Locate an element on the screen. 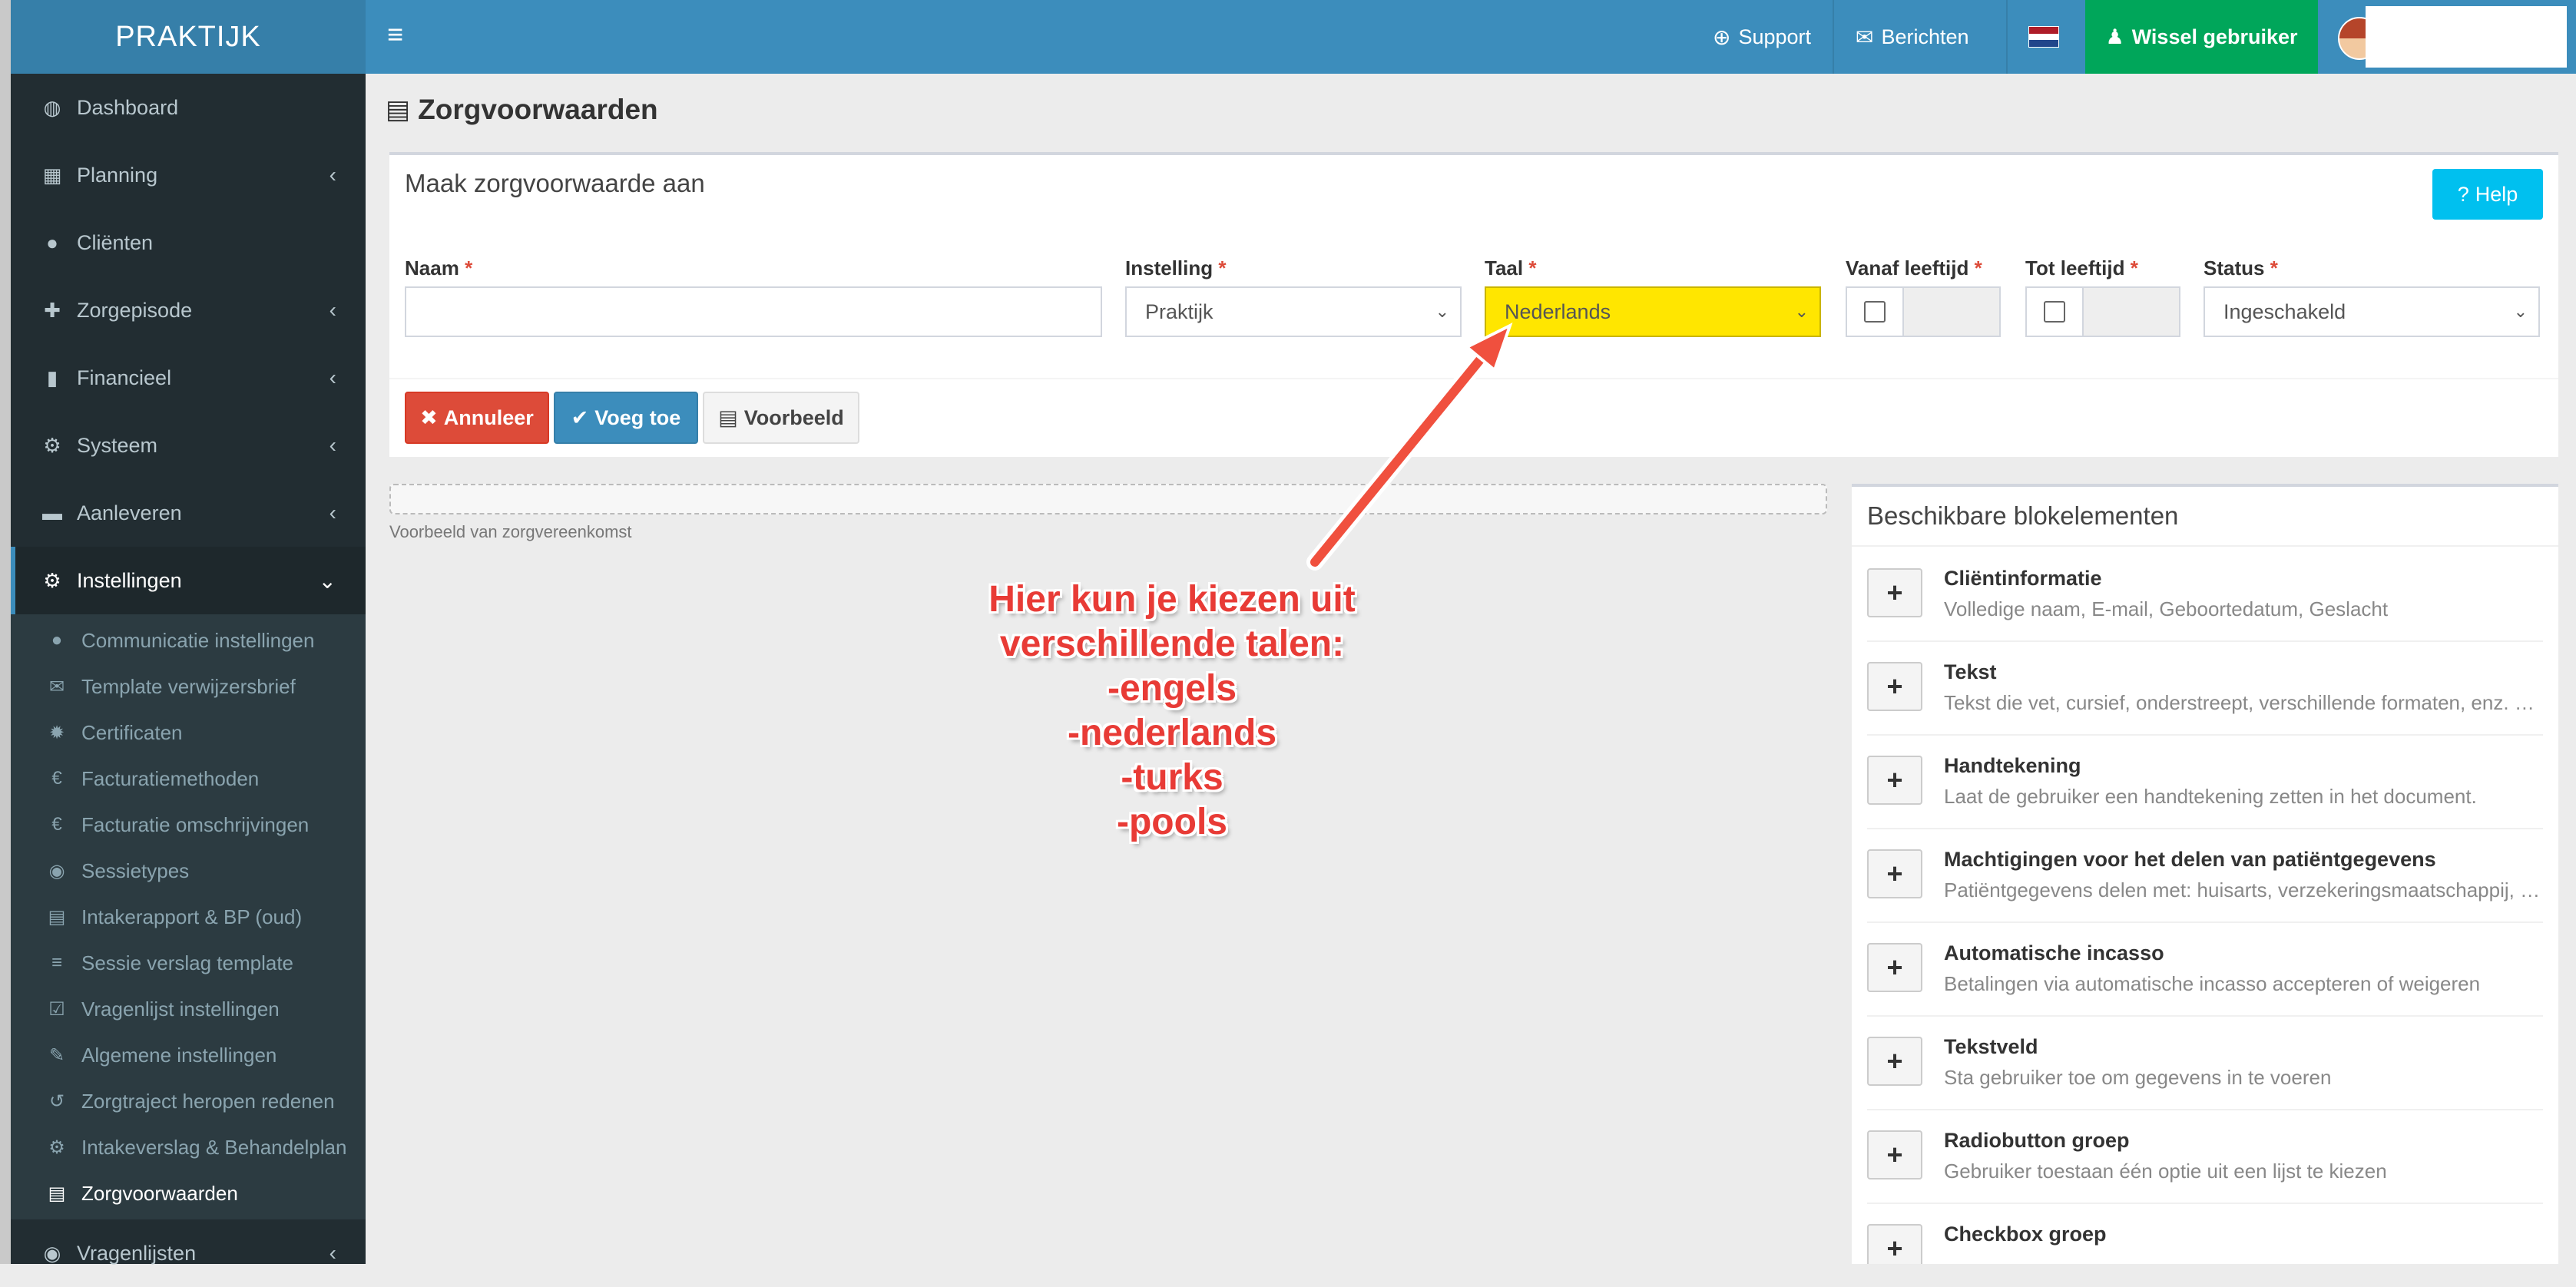 This screenshot has width=2576, height=1287. block-title: Tekstveld is located at coordinates (1991, 1046).